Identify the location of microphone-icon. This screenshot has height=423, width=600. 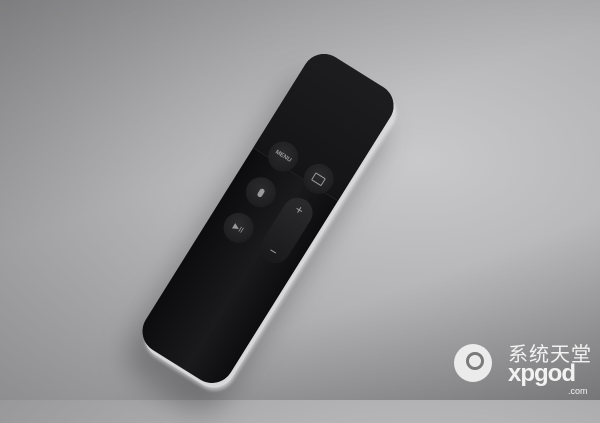
(261, 192).